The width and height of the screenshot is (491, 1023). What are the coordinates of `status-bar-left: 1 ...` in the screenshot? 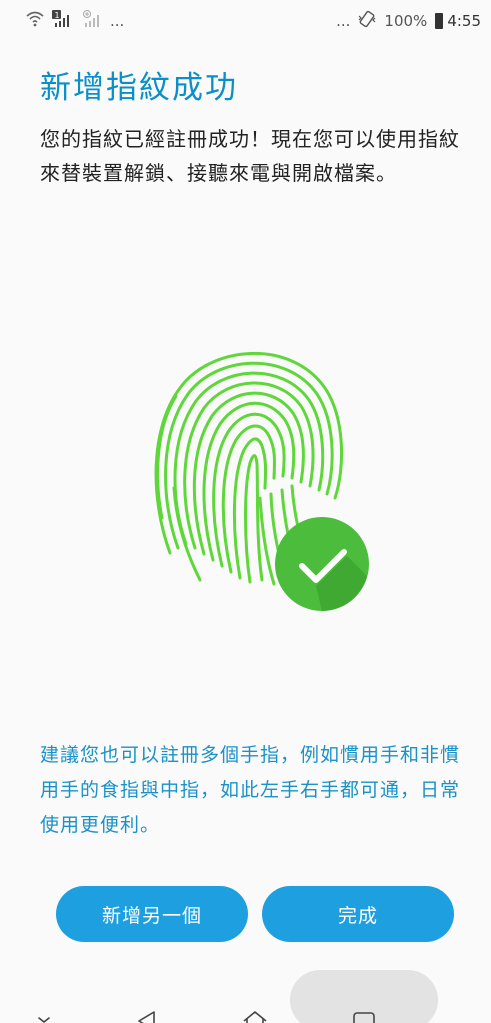 It's located at (75, 21).